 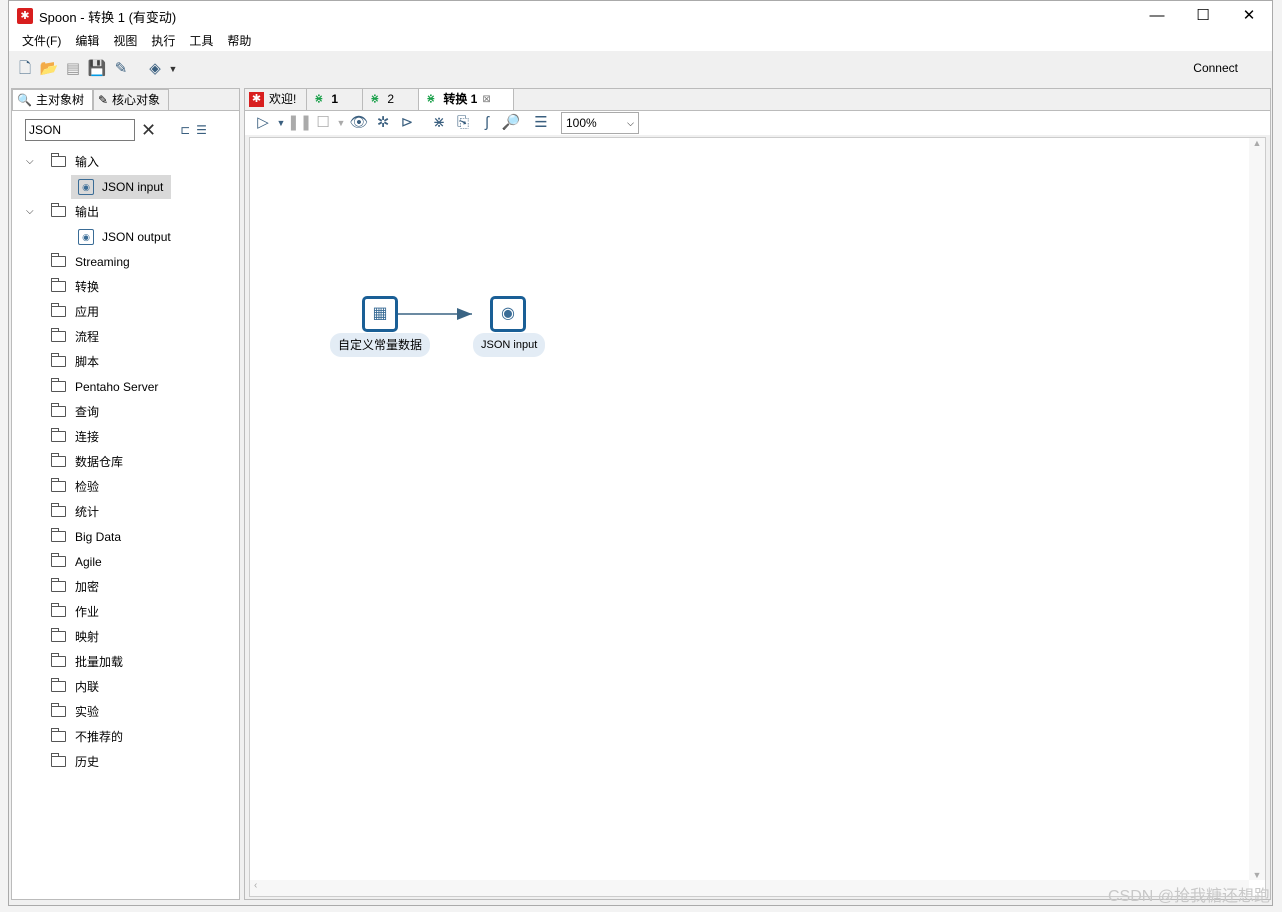 What do you see at coordinates (125, 436) in the screenshot?
I see `tree-category: 连接` at bounding box center [125, 436].